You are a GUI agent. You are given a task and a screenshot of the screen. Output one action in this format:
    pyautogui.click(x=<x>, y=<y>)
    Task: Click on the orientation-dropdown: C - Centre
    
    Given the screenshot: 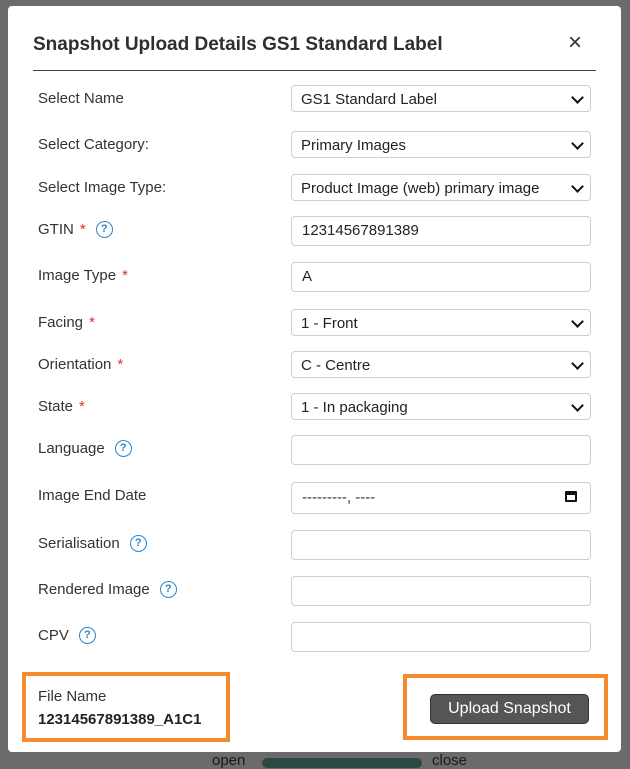 What is the action you would take?
    pyautogui.click(x=441, y=364)
    